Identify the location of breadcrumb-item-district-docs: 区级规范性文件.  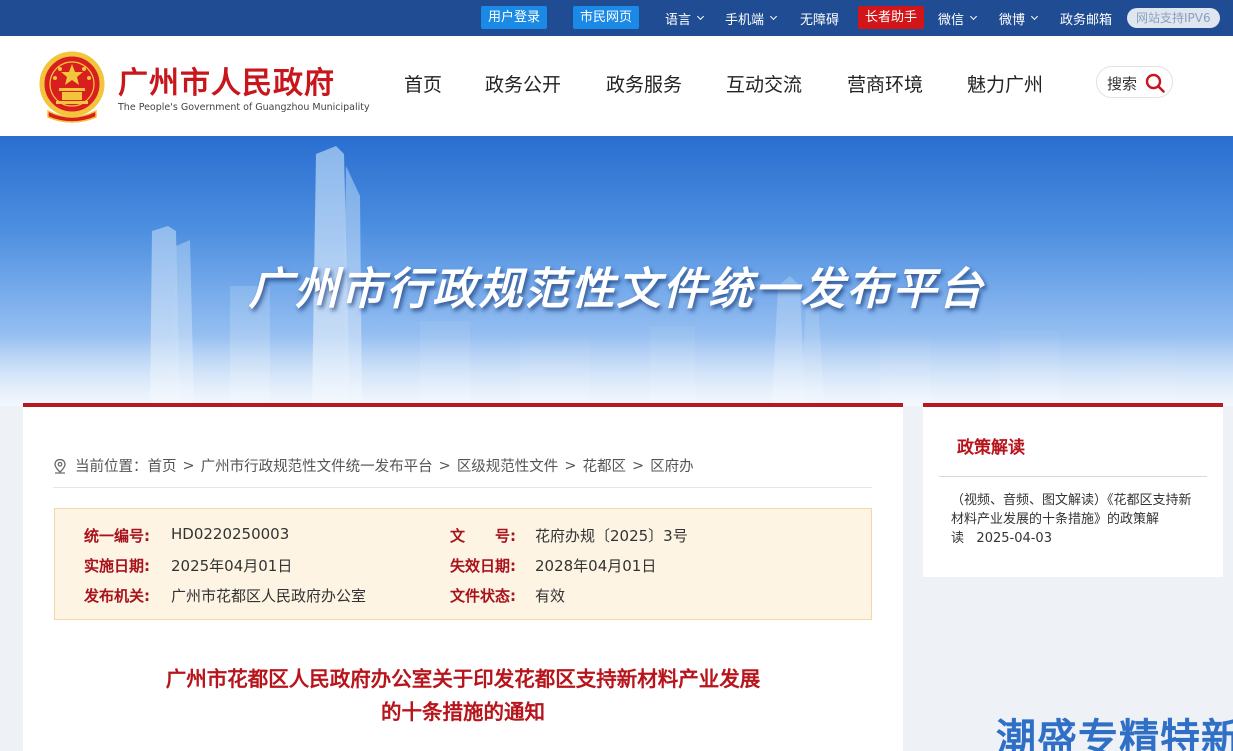
(508, 465).